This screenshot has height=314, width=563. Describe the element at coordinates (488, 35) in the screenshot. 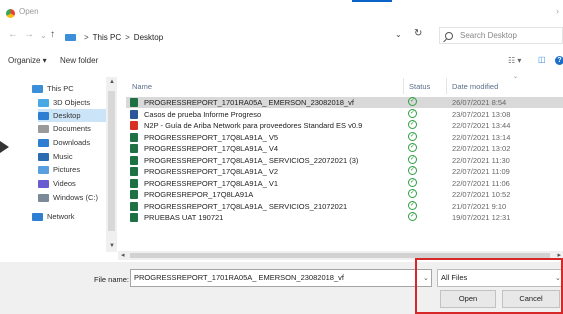

I see `search-input: Search Desktop` at that location.